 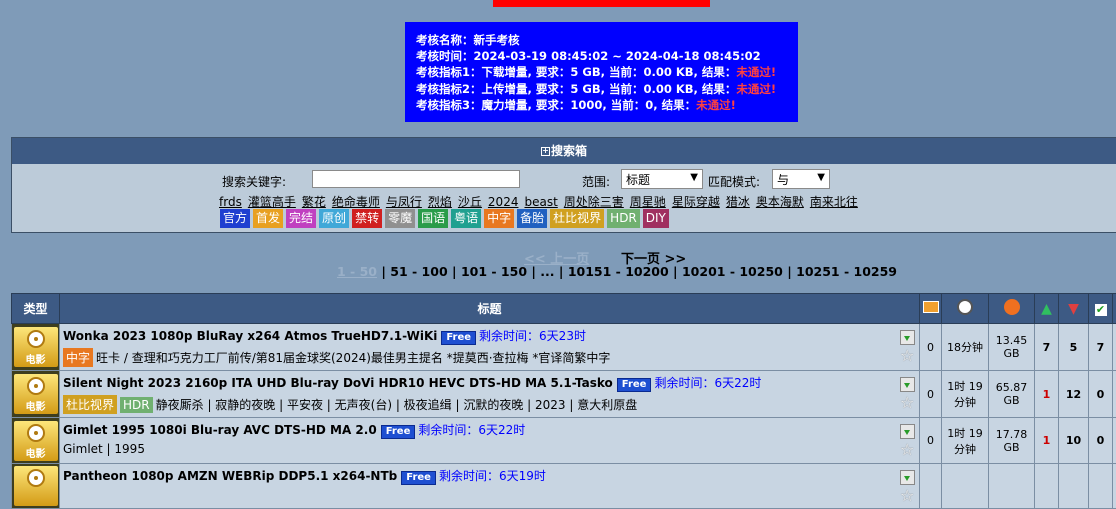 I want to click on col-type: 类型, so click(x=36, y=309).